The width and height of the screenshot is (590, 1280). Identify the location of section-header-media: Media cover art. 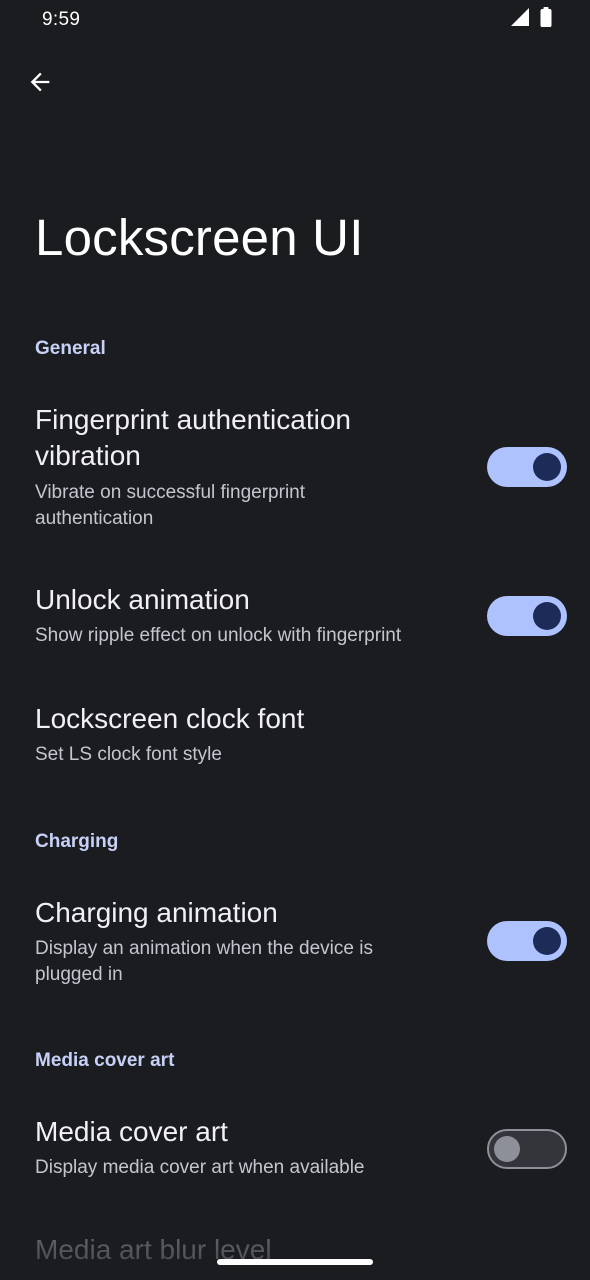
(105, 1060).